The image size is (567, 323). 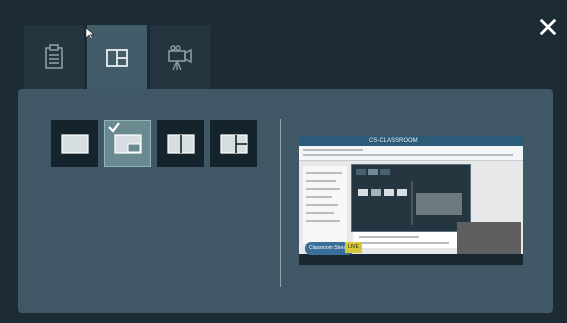 I want to click on preview-titlebar: CS-CLASSROOM, so click(x=411, y=141).